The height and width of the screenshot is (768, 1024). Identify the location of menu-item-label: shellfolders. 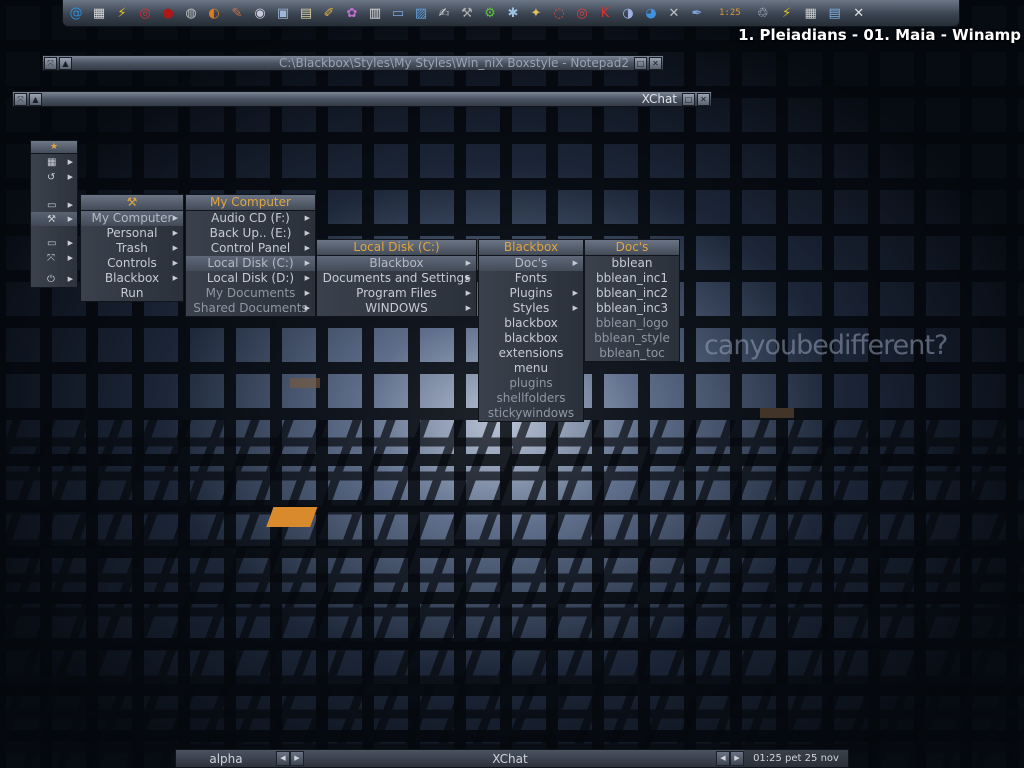
(531, 398).